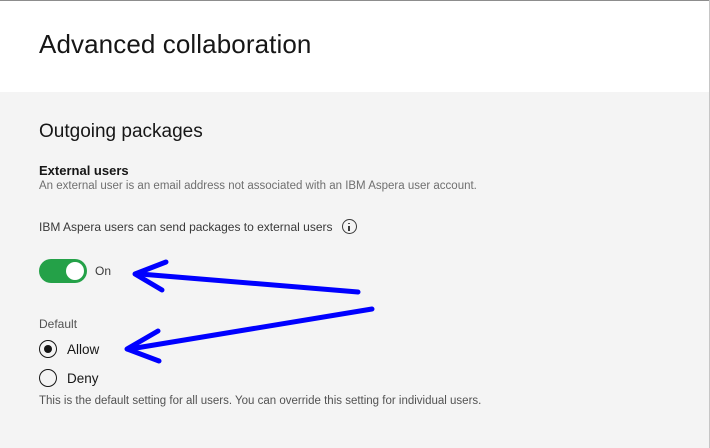 The height and width of the screenshot is (448, 710). Describe the element at coordinates (83, 378) in the screenshot. I see `radio-deny-label: Deny` at that location.